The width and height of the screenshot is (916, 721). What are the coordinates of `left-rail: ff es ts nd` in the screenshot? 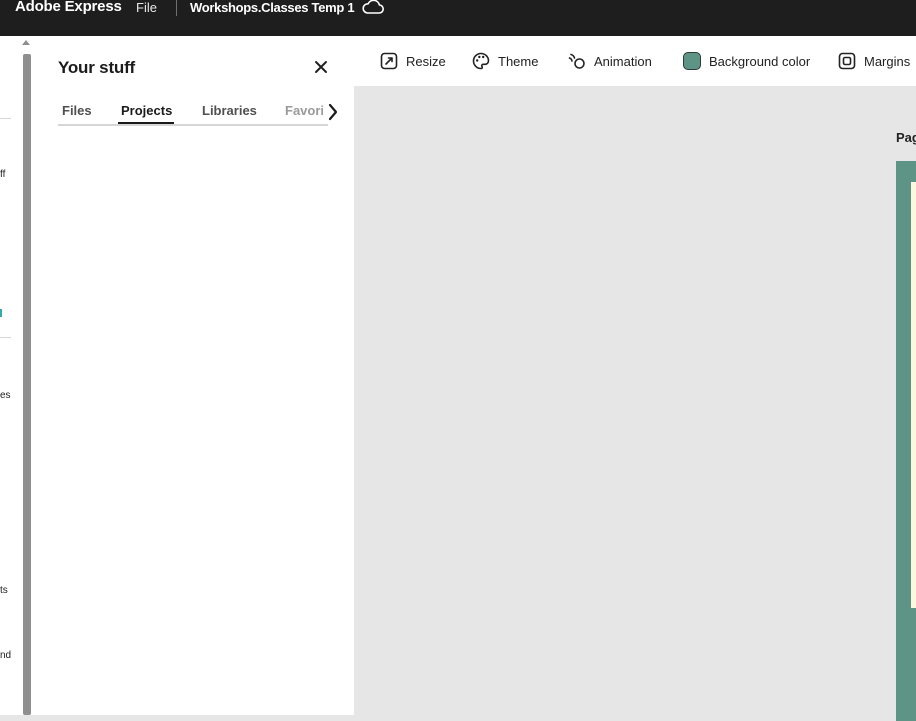 It's located at (17, 375).